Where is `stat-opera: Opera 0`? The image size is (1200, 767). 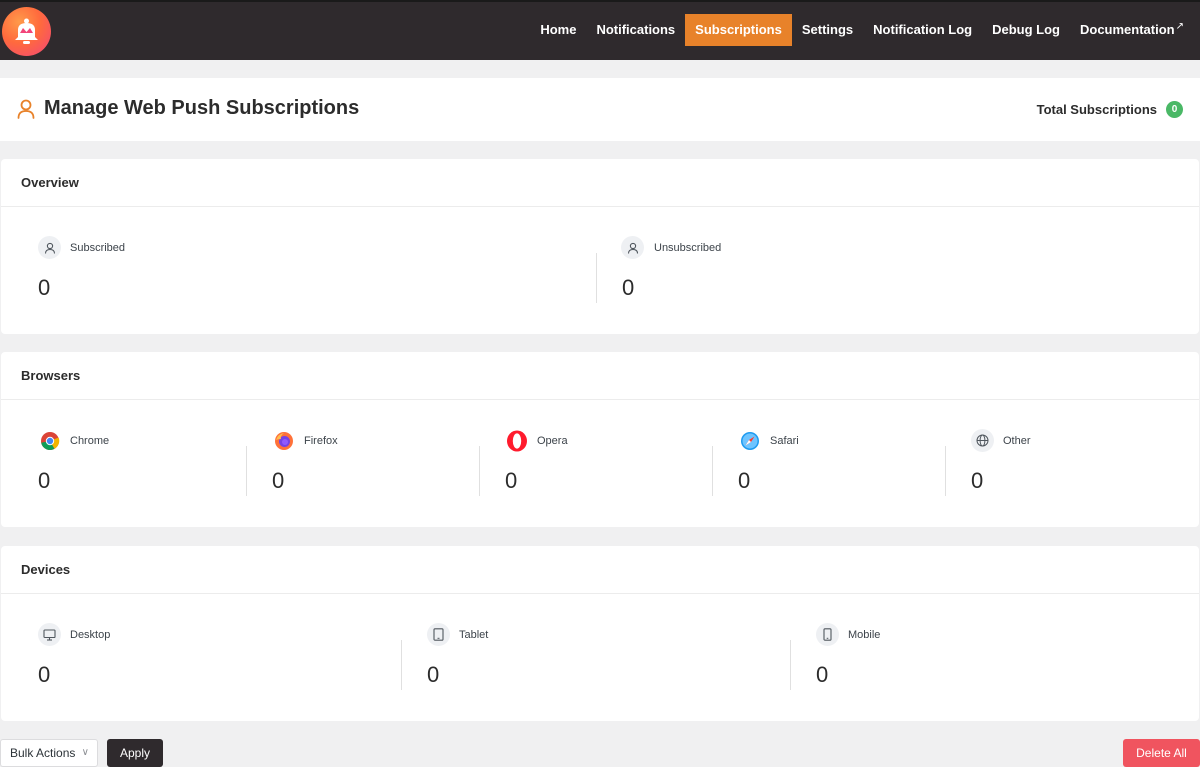 stat-opera: Opera 0 is located at coordinates (595, 463).